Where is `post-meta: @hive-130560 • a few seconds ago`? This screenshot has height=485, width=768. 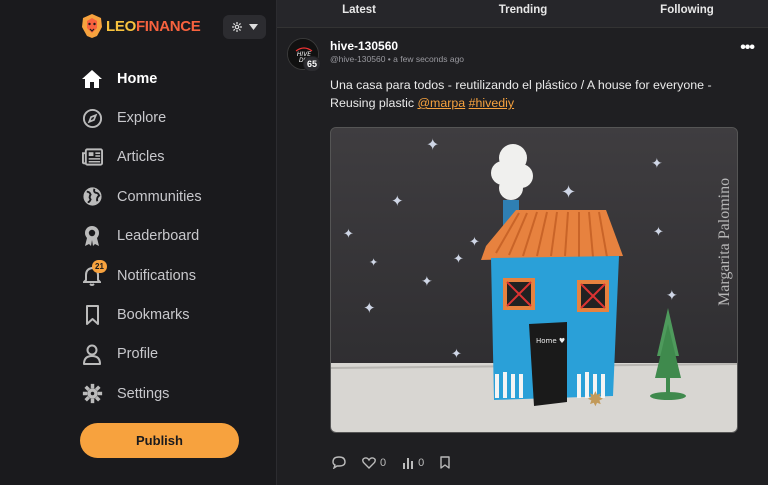
post-meta: @hive-130560 • a few seconds ago is located at coordinates (397, 59).